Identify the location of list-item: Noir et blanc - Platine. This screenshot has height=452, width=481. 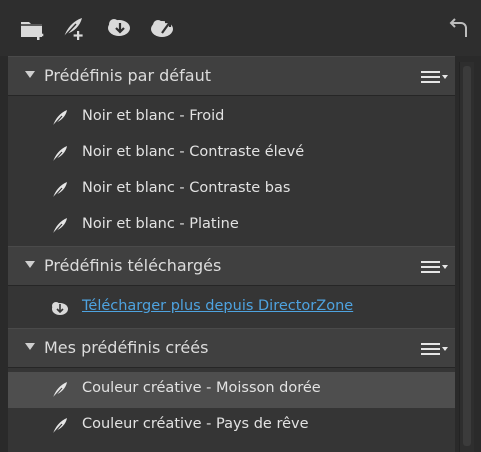
(231, 226).